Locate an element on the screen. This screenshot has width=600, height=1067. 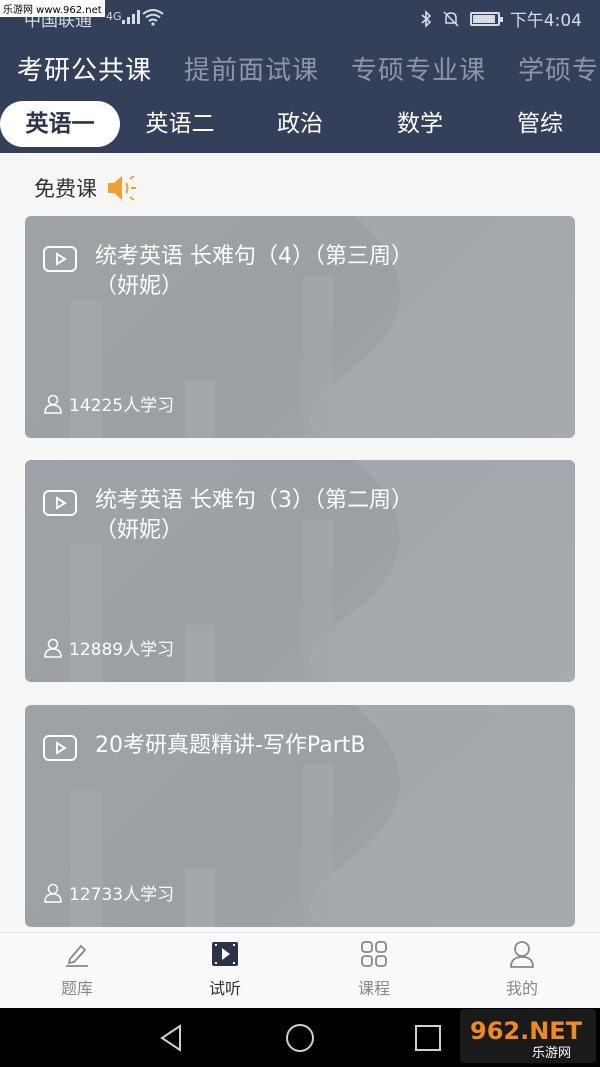
mute-bell-icon is located at coordinates (451, 18).